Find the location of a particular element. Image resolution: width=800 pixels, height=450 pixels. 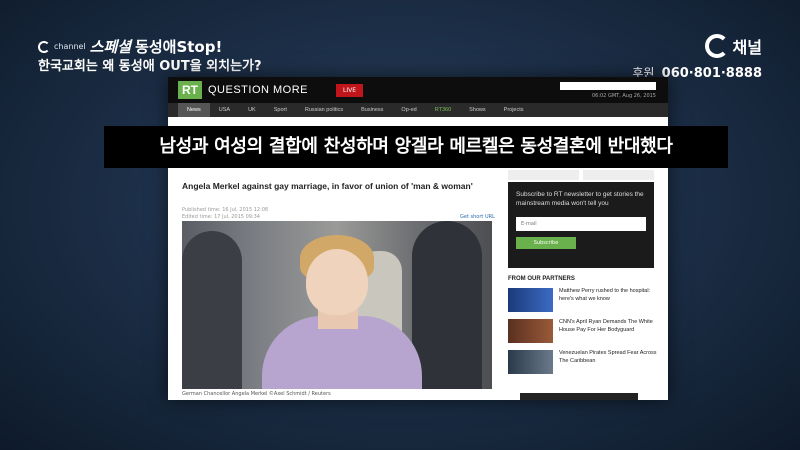

c-channel-icon is located at coordinates (716, 46).